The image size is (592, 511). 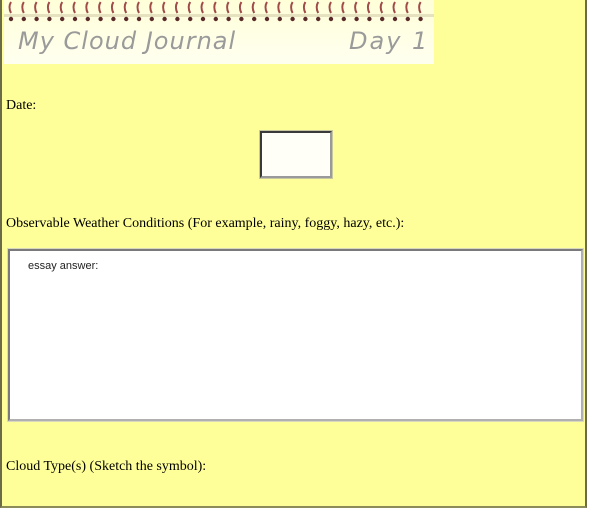 What do you see at coordinates (63, 266) in the screenshot?
I see `essay-placeholder: essay answer:` at bounding box center [63, 266].